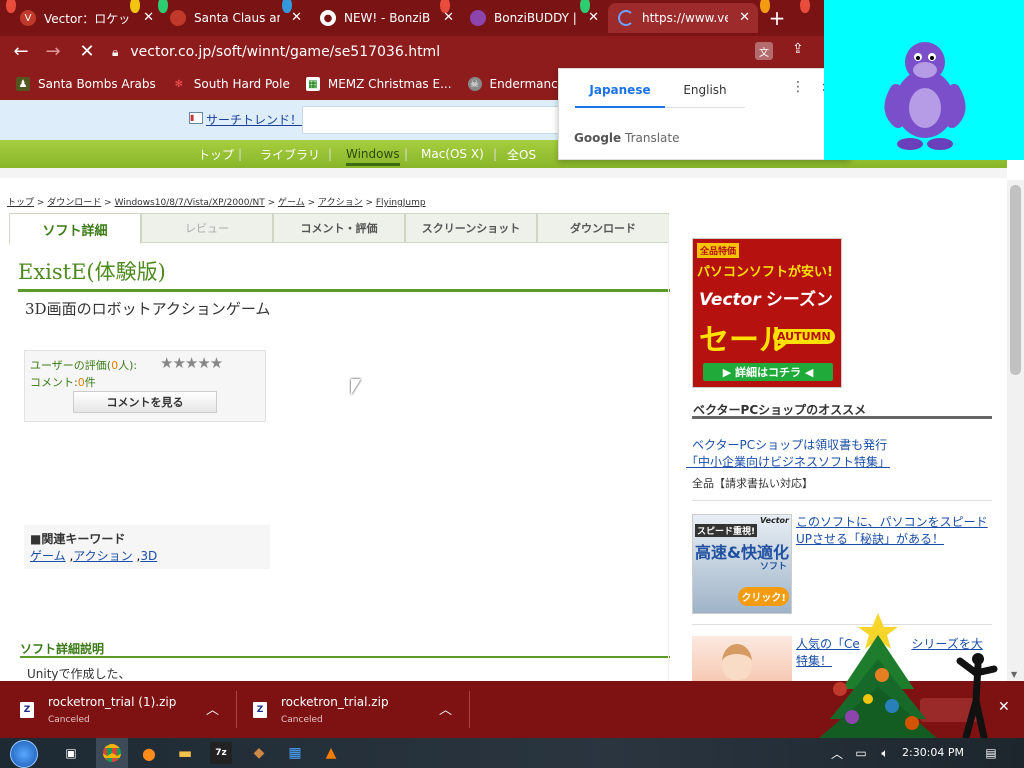 The image size is (1024, 768). What do you see at coordinates (521, 154) in the screenshot?
I see `nav-all-os: 全OS` at bounding box center [521, 154].